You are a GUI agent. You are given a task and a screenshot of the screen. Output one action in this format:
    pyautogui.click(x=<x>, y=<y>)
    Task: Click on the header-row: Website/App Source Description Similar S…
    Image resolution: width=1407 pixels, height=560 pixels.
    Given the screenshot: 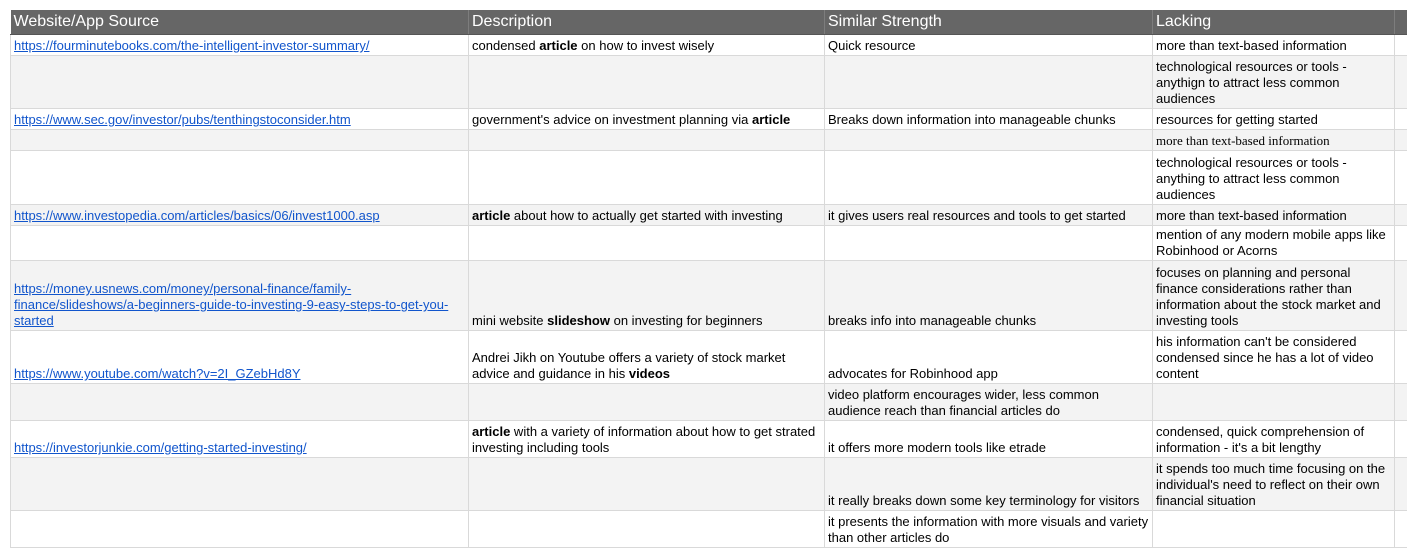 What is the action you would take?
    pyautogui.click(x=708, y=22)
    